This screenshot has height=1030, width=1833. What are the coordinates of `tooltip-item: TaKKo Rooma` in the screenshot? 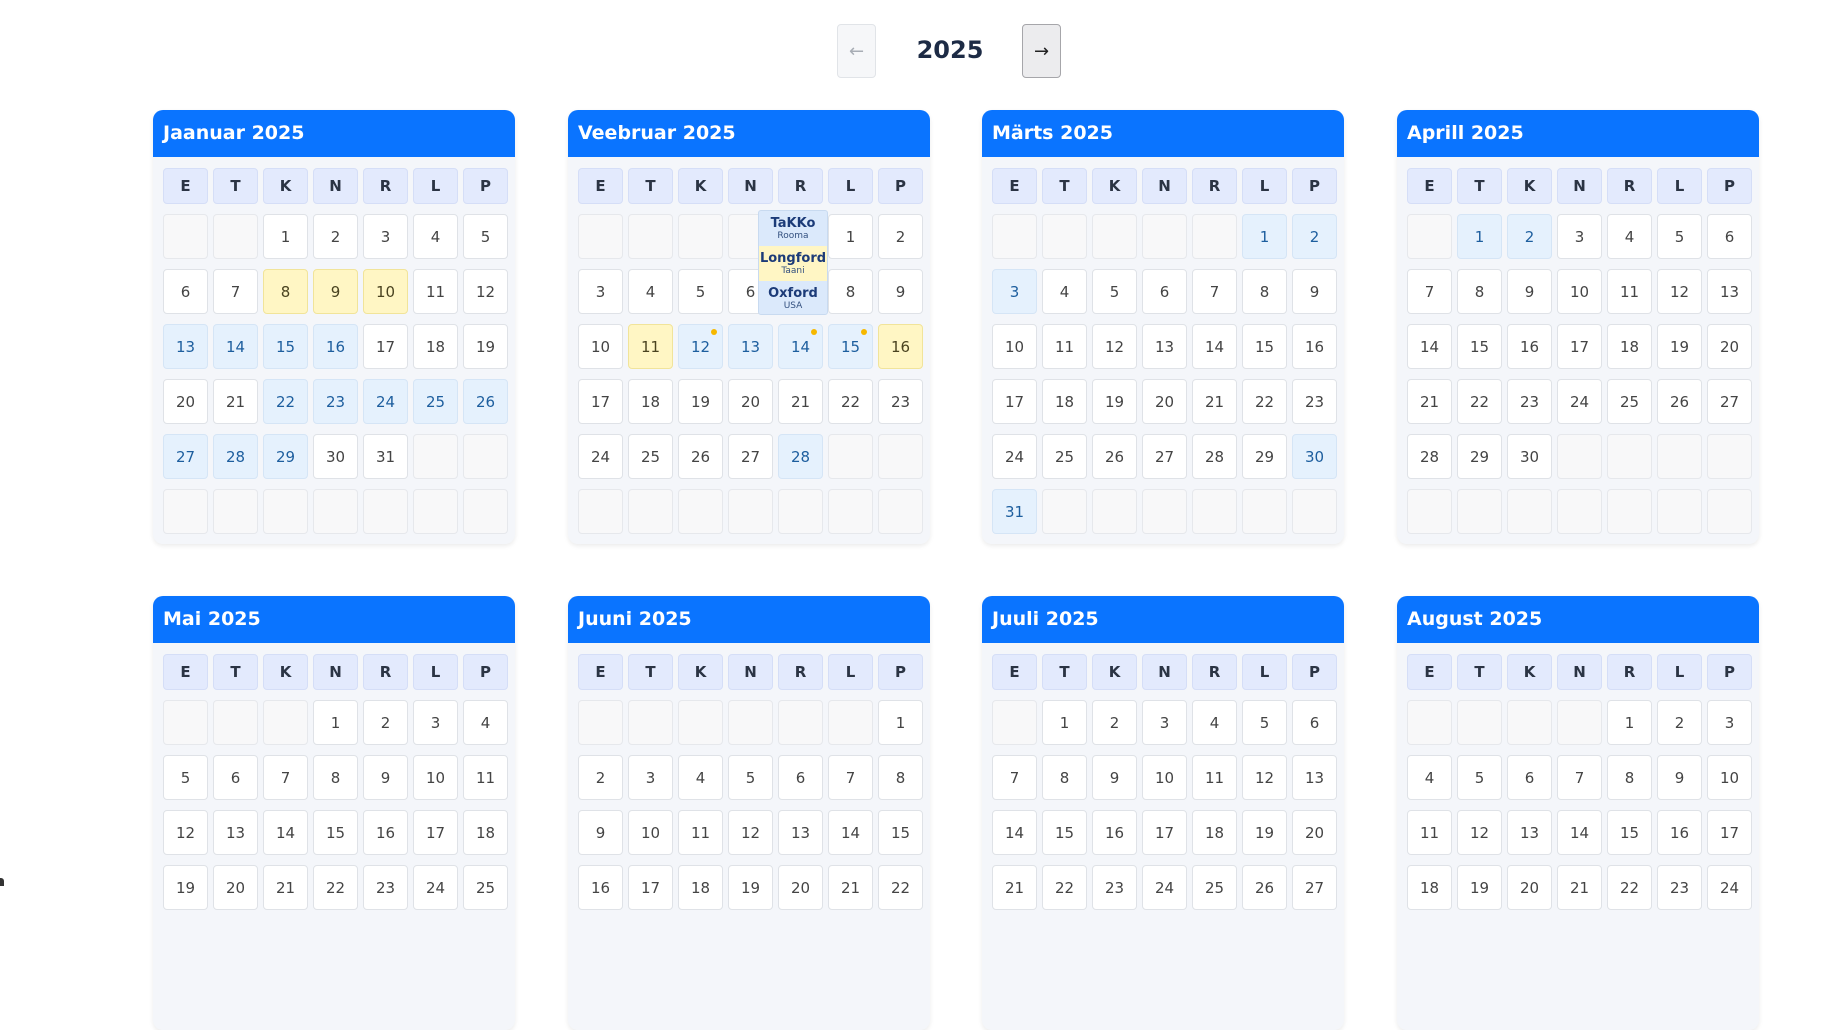 It's located at (793, 228).